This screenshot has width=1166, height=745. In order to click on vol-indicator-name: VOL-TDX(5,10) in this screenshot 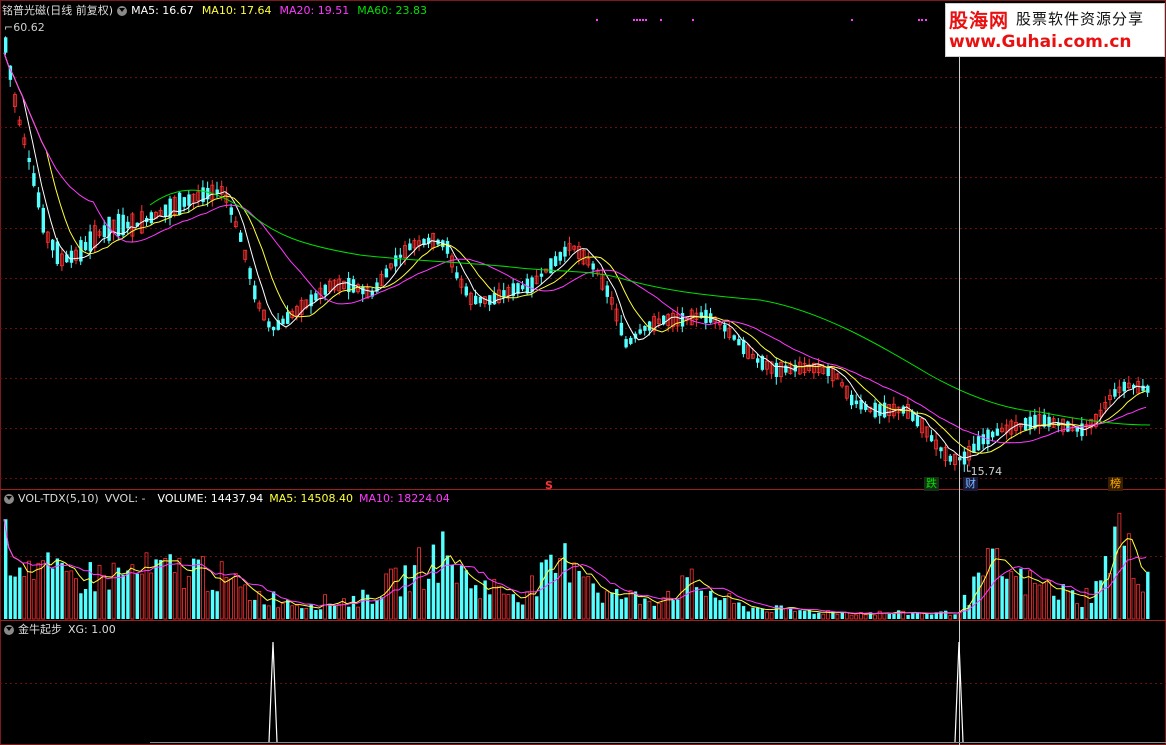, I will do `click(58, 498)`.